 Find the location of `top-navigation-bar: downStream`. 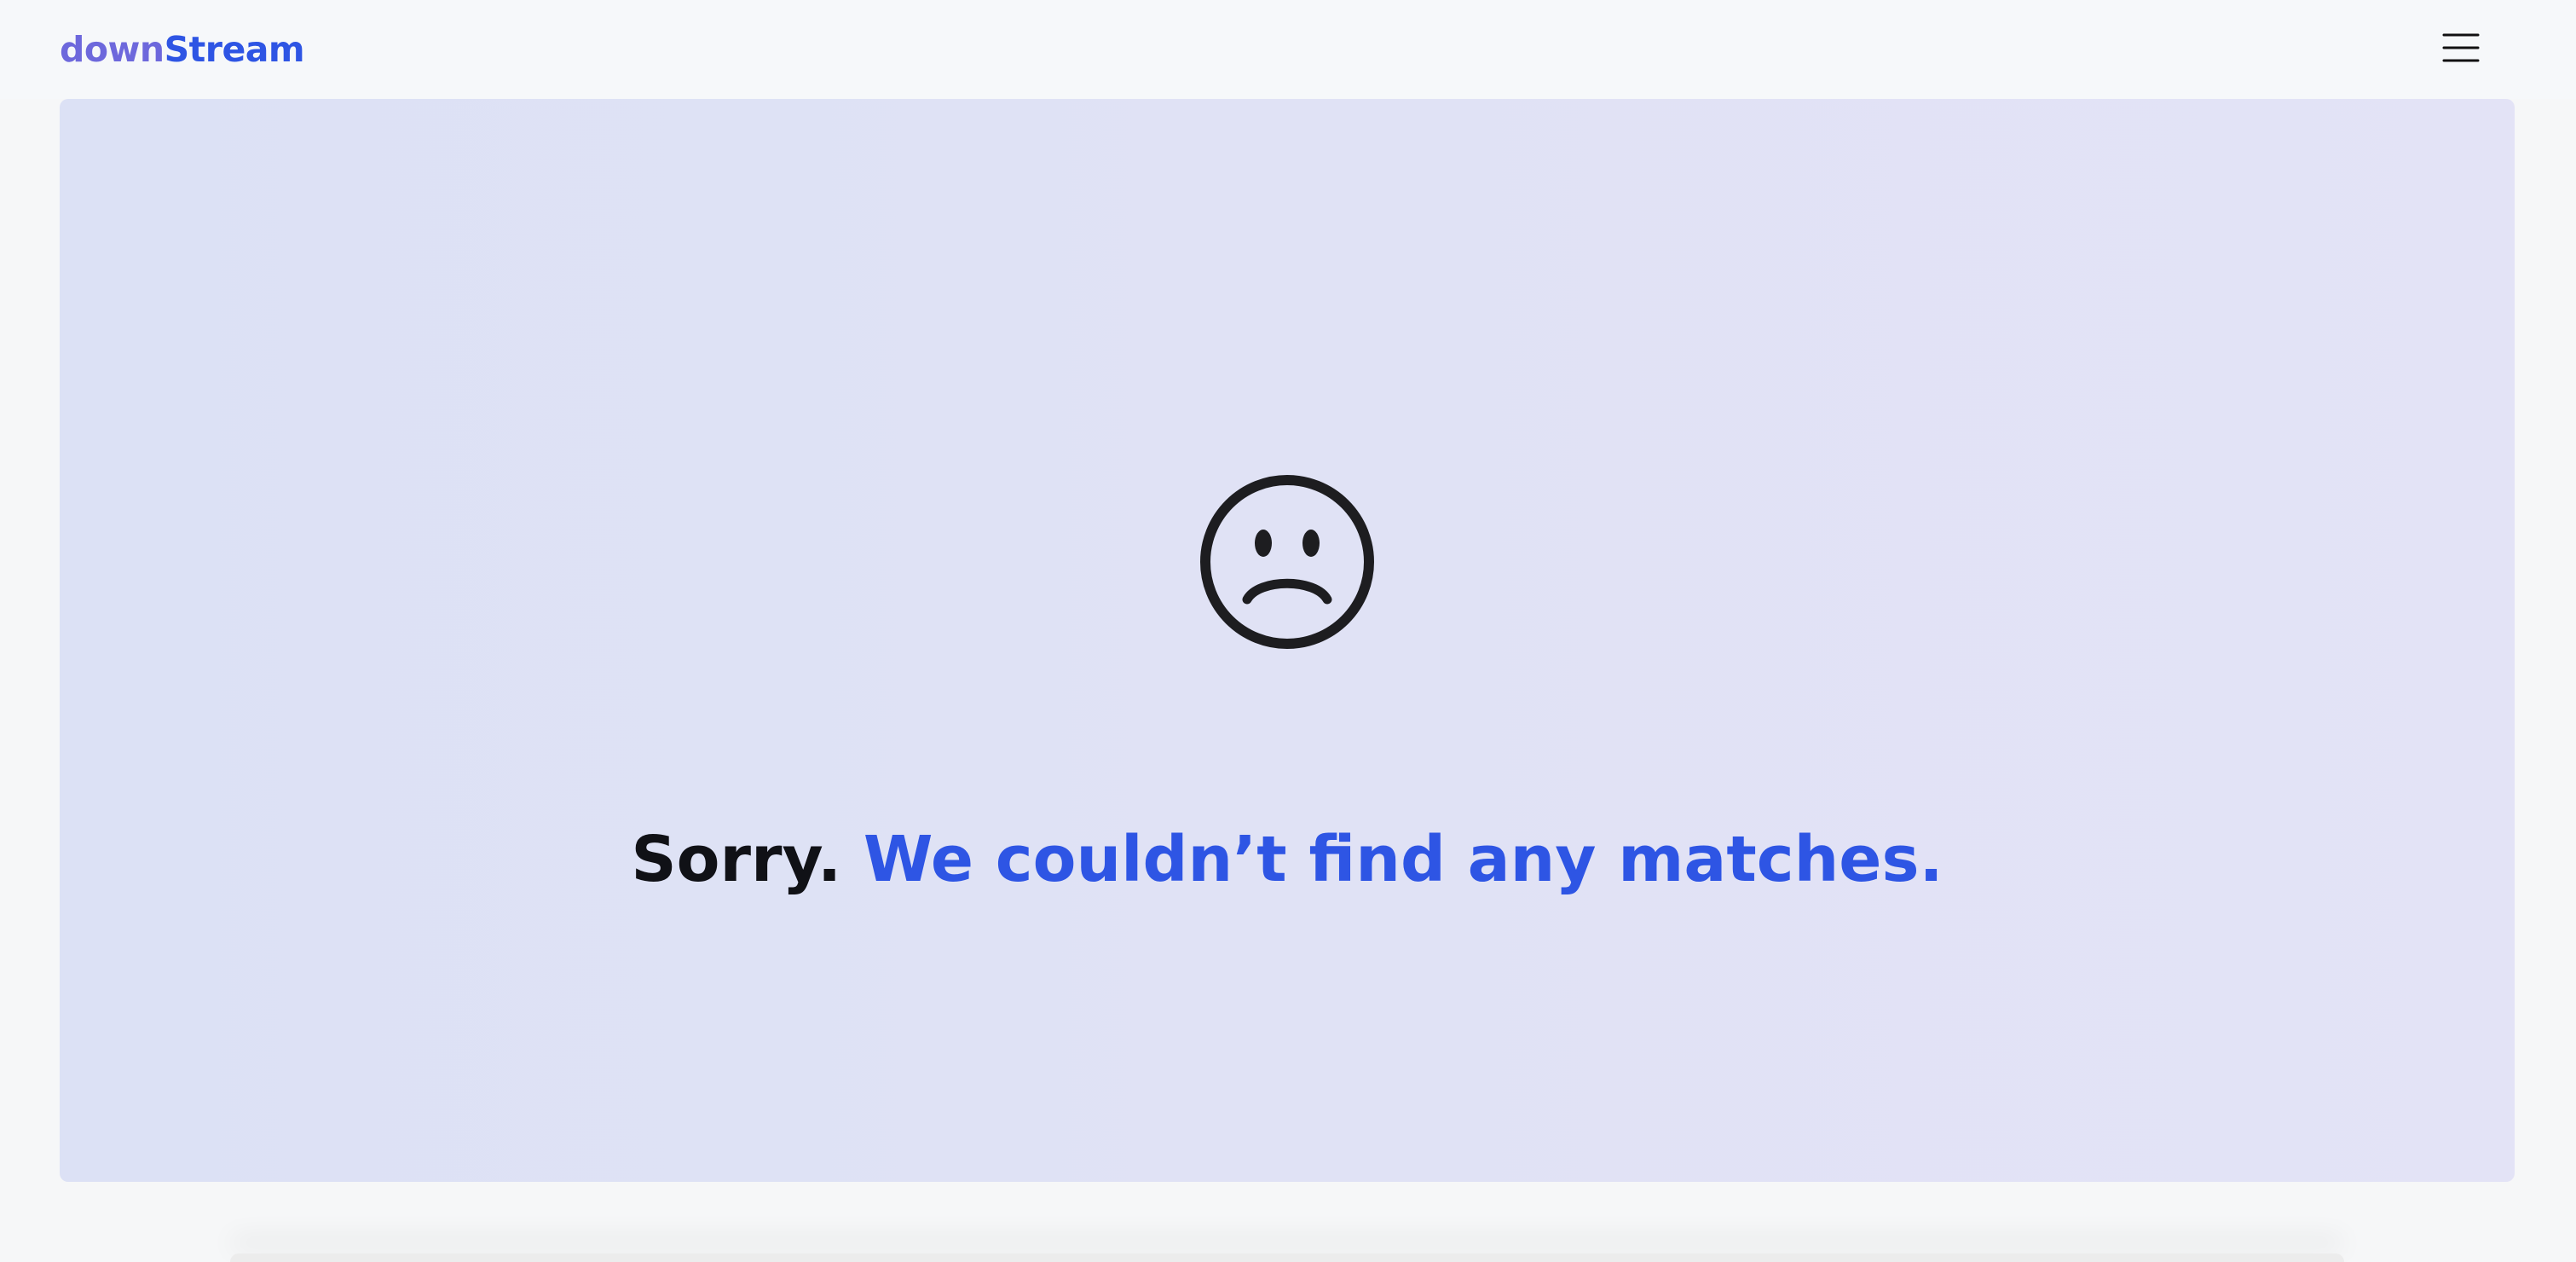

top-navigation-bar: downStream is located at coordinates (1288, 49).